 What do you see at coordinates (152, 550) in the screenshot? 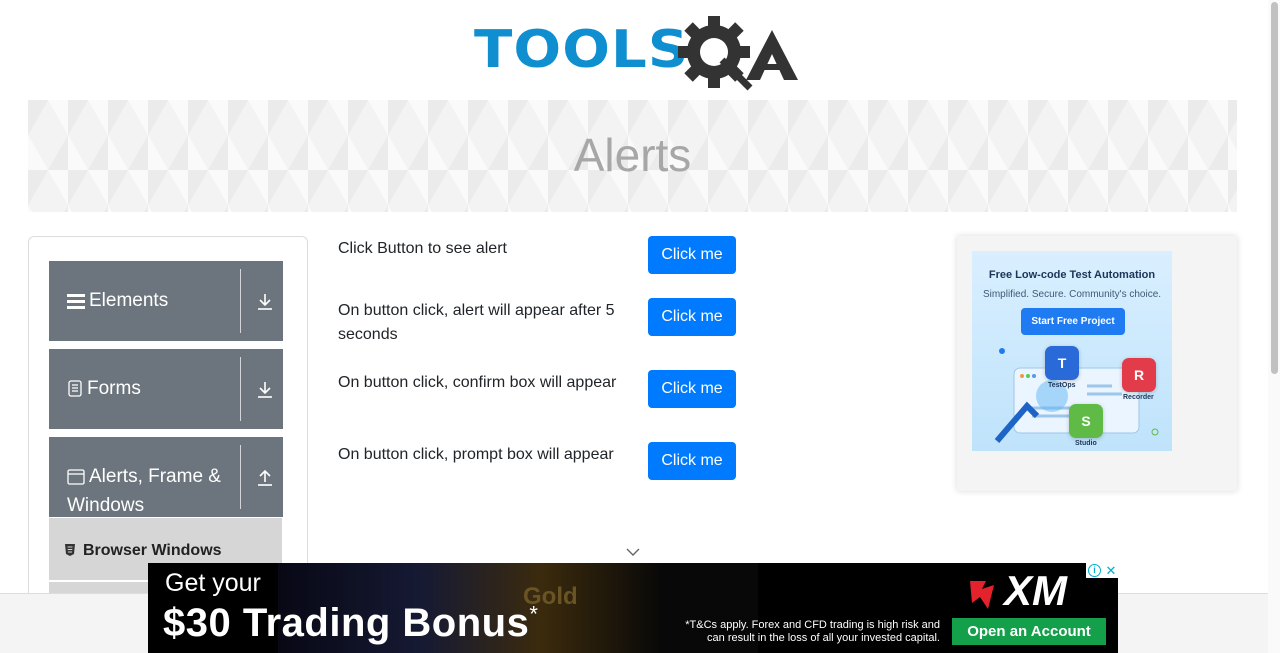
I see `sidebar-item-label: Browser Windows` at bounding box center [152, 550].